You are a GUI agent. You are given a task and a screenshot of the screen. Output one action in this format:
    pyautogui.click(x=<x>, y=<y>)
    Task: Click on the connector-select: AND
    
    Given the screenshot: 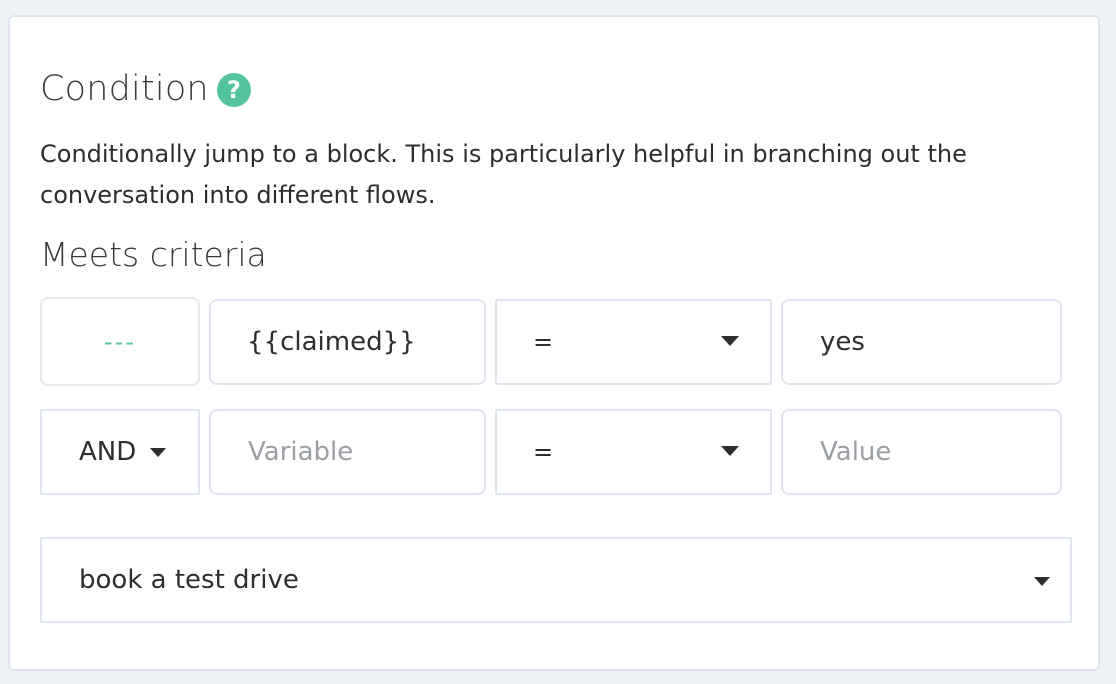 What is the action you would take?
    pyautogui.click(x=120, y=452)
    